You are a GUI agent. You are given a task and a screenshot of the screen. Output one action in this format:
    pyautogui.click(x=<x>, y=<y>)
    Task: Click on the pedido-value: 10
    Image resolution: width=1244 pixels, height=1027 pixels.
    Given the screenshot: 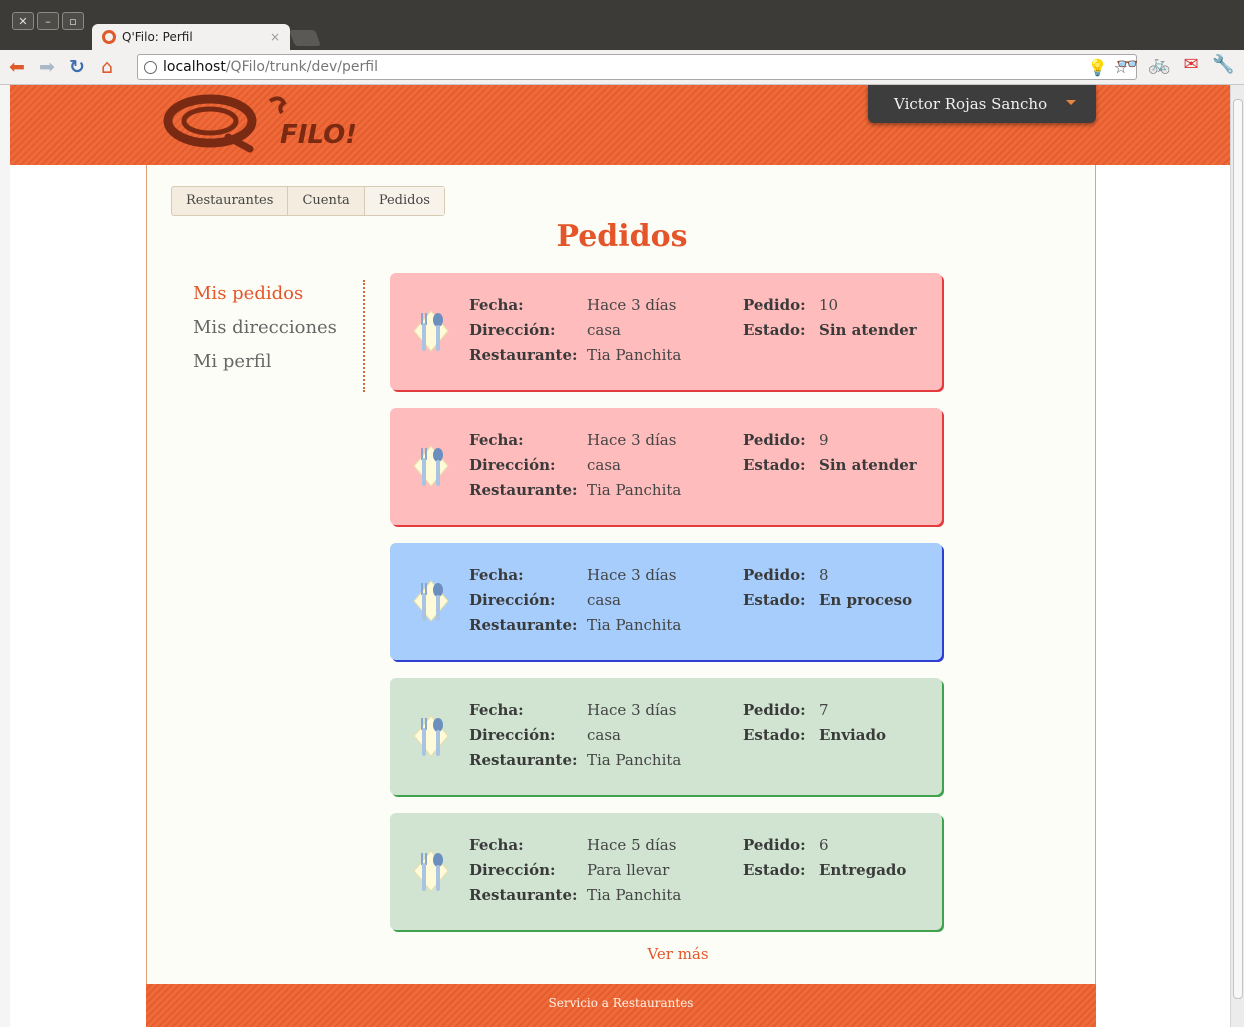 What is the action you would take?
    pyautogui.click(x=829, y=305)
    